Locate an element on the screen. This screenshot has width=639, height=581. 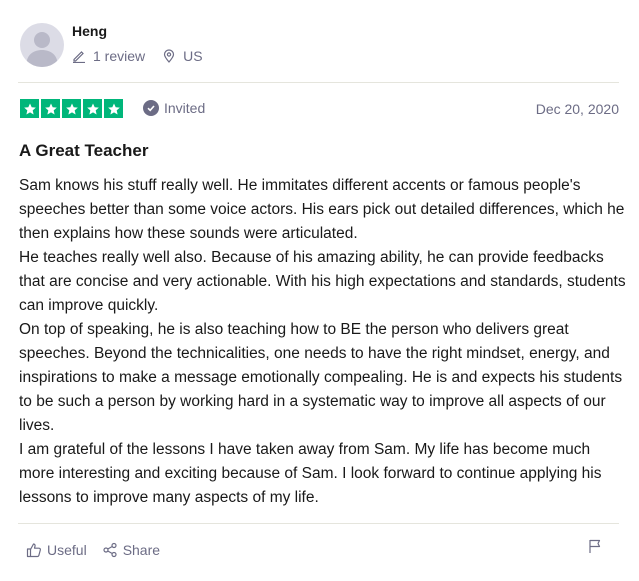
share-button: Share is located at coordinates (131, 550).